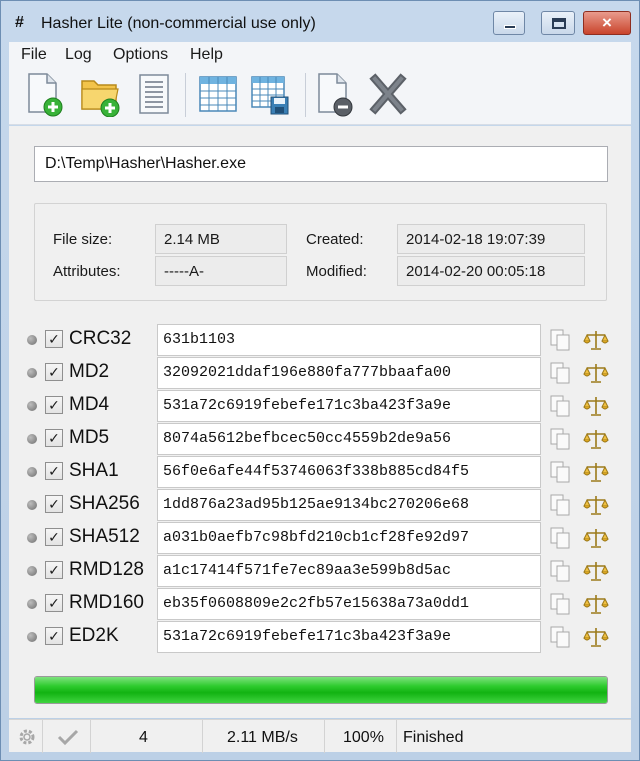  I want to click on close-button: ×, so click(607, 23).